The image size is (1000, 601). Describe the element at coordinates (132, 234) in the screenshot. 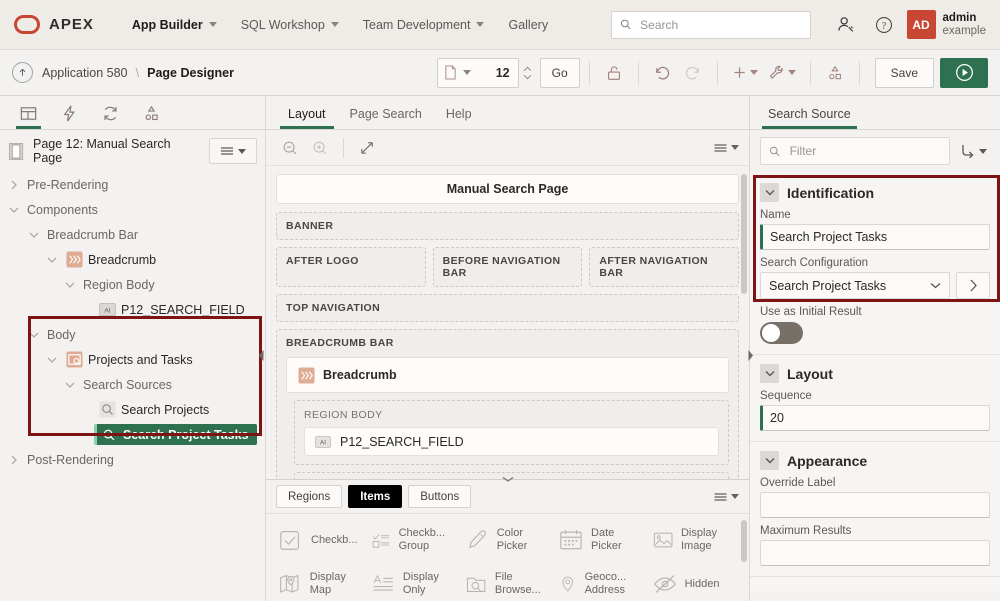

I see `tree-node-breadcrumb-bar: Breadcrumb Bar` at that location.